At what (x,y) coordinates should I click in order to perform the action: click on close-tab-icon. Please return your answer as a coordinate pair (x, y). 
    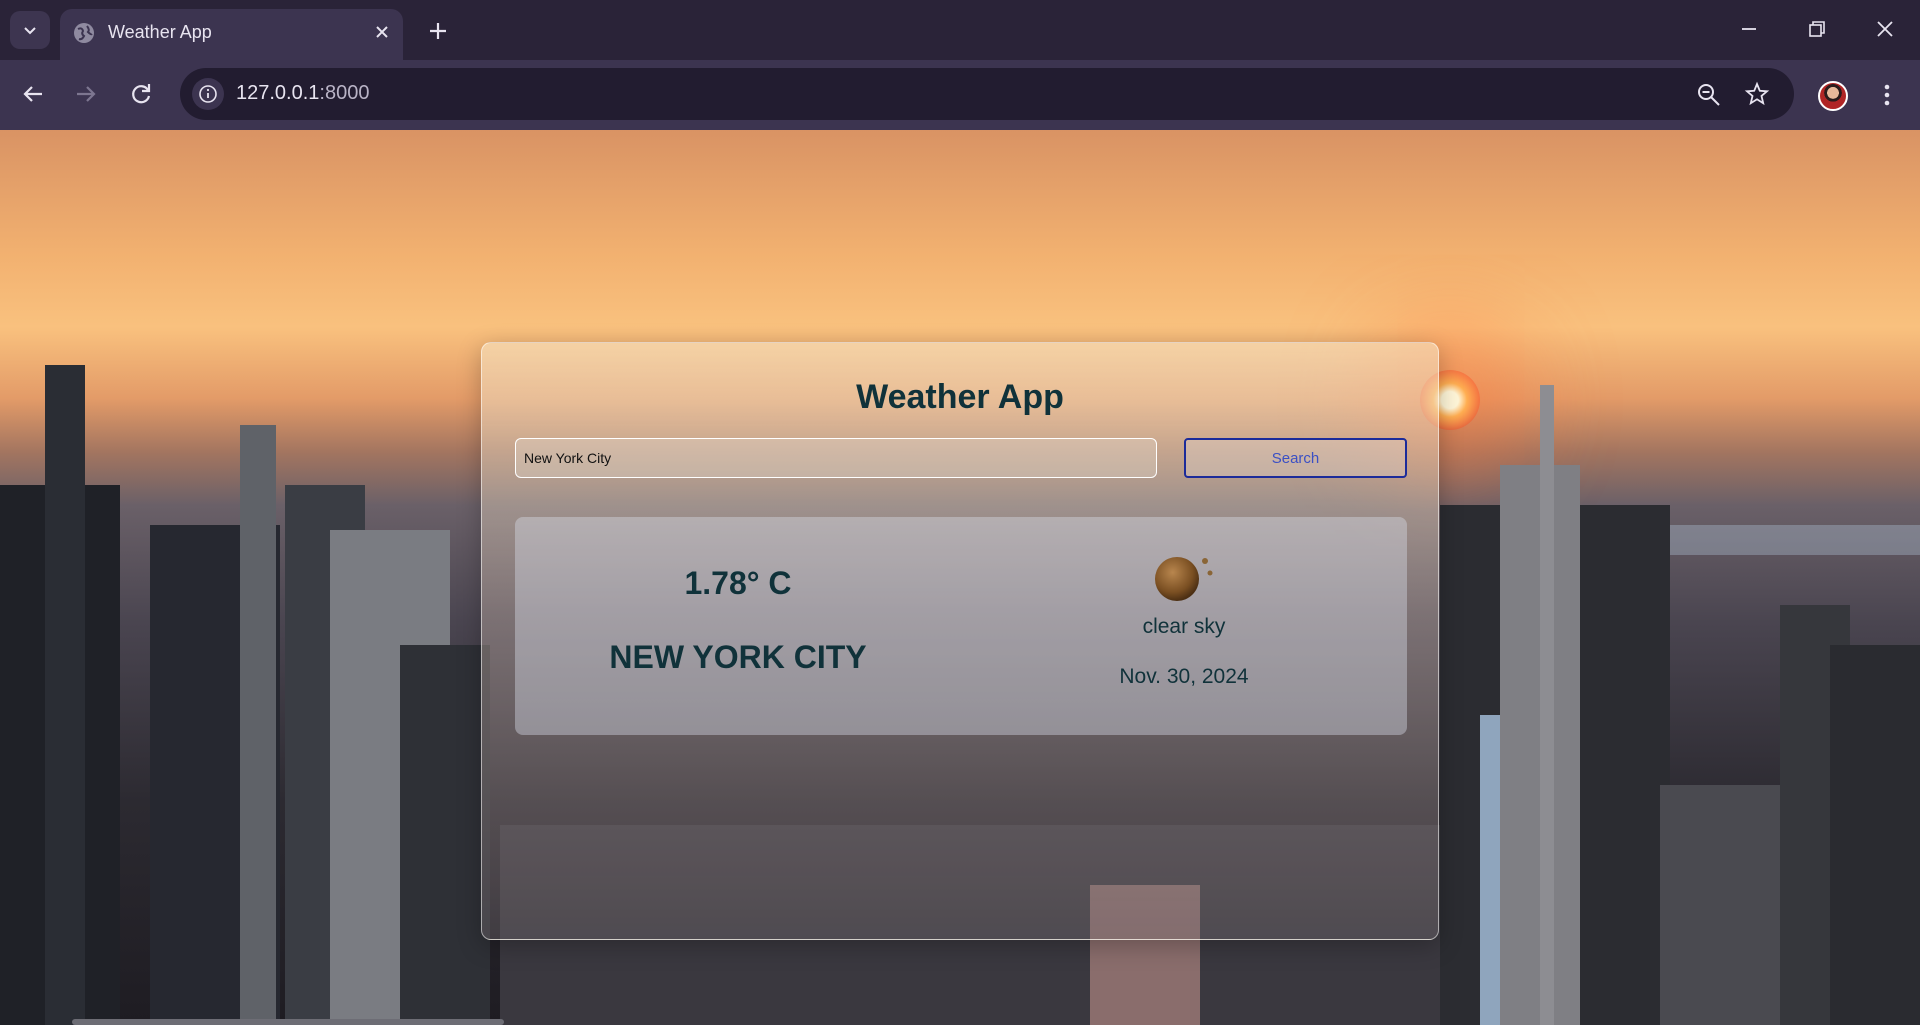
    Looking at the image, I should click on (382, 32).